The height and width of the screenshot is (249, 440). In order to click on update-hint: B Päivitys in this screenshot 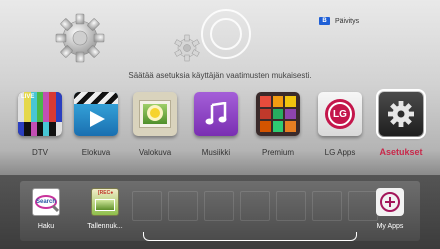, I will do `click(339, 21)`.